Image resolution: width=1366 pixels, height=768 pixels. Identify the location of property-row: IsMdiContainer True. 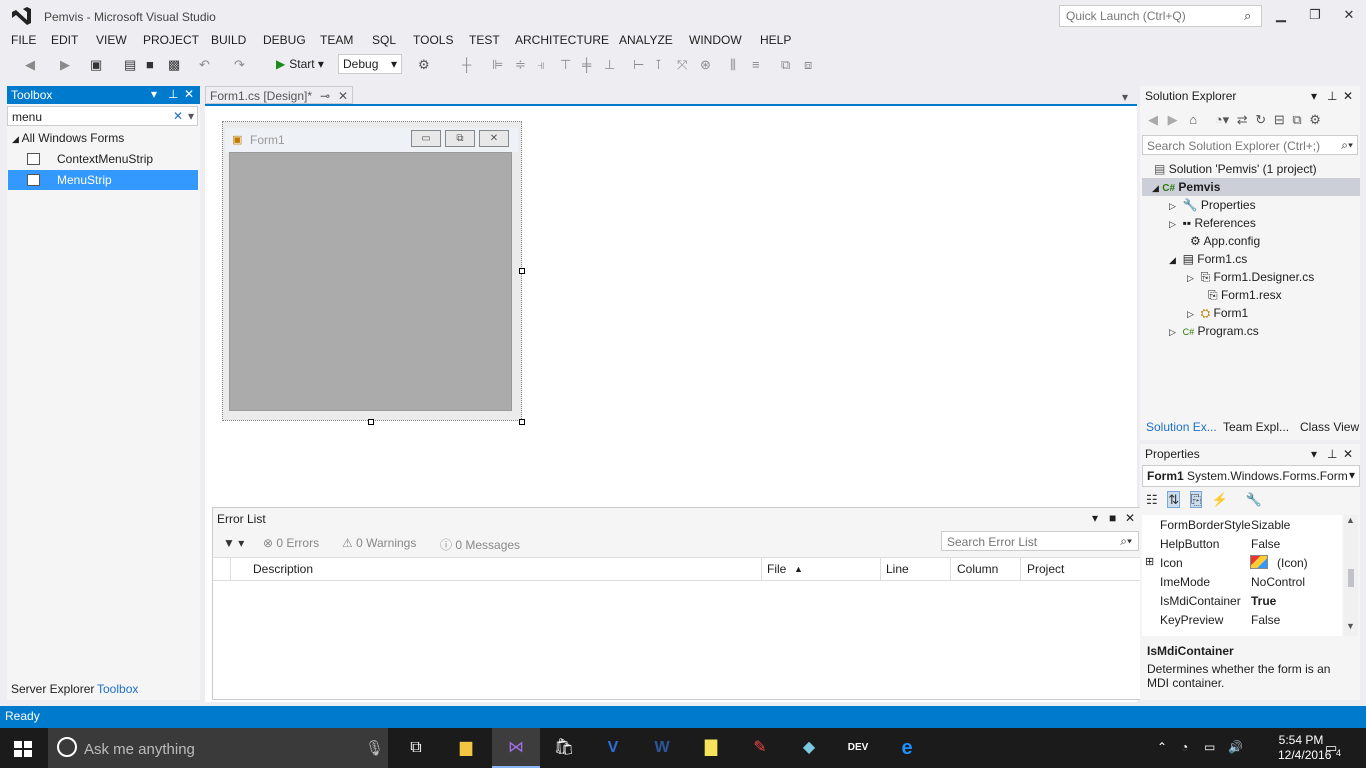
(1242, 600).